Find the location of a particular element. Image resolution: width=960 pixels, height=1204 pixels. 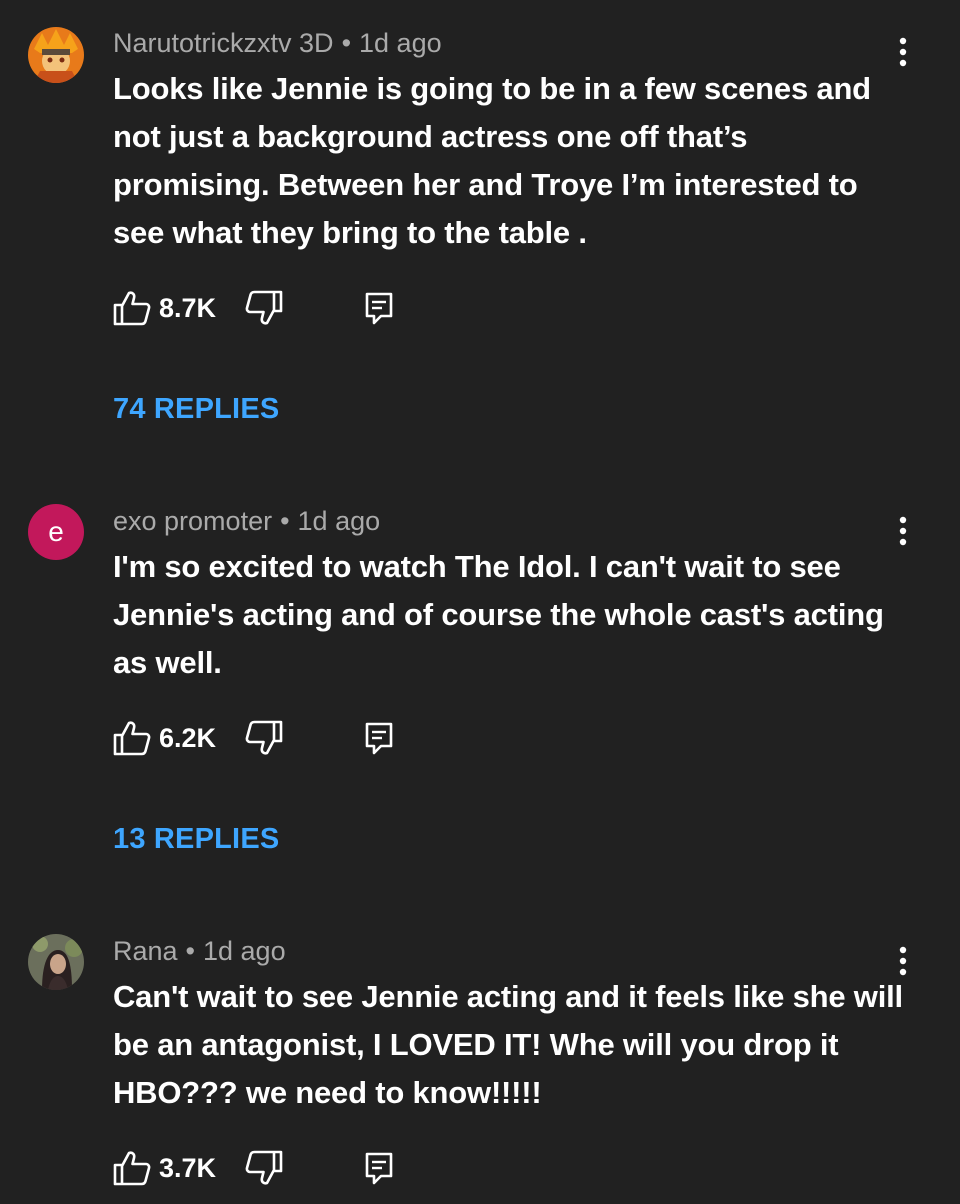

view-replies-link: 13 REPLIES is located at coordinates (196, 839).